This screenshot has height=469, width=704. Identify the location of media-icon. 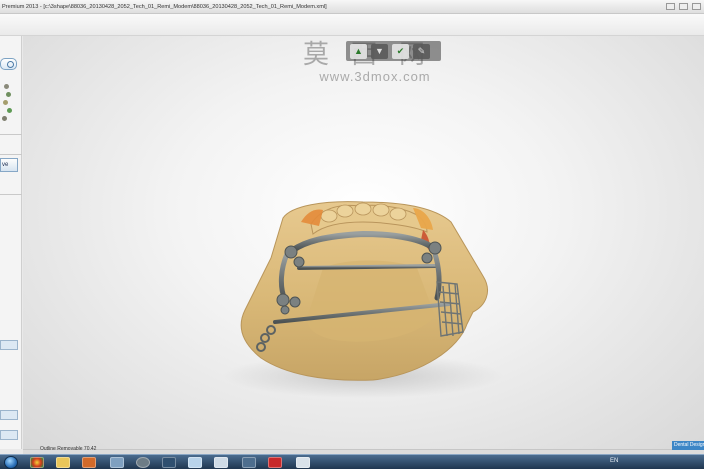
(89, 462).